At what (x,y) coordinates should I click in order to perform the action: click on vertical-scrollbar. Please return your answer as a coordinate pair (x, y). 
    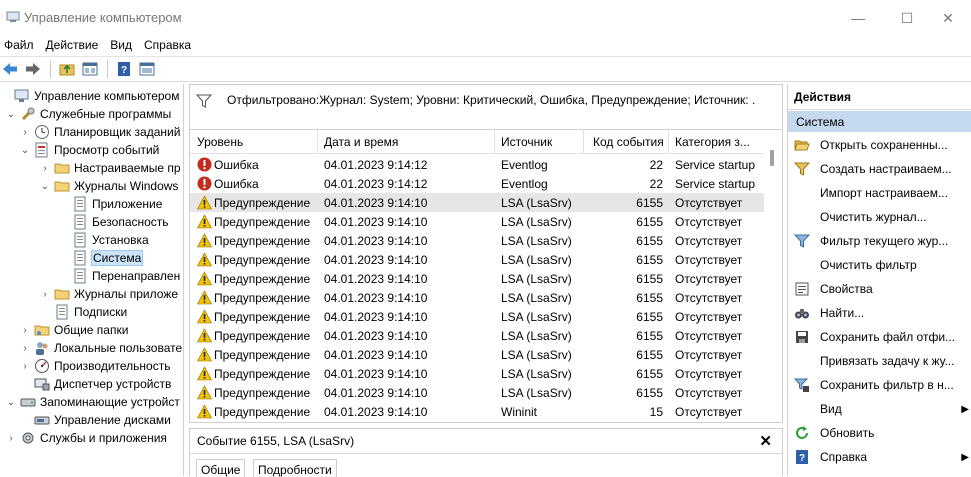
    Looking at the image, I should click on (773, 276).